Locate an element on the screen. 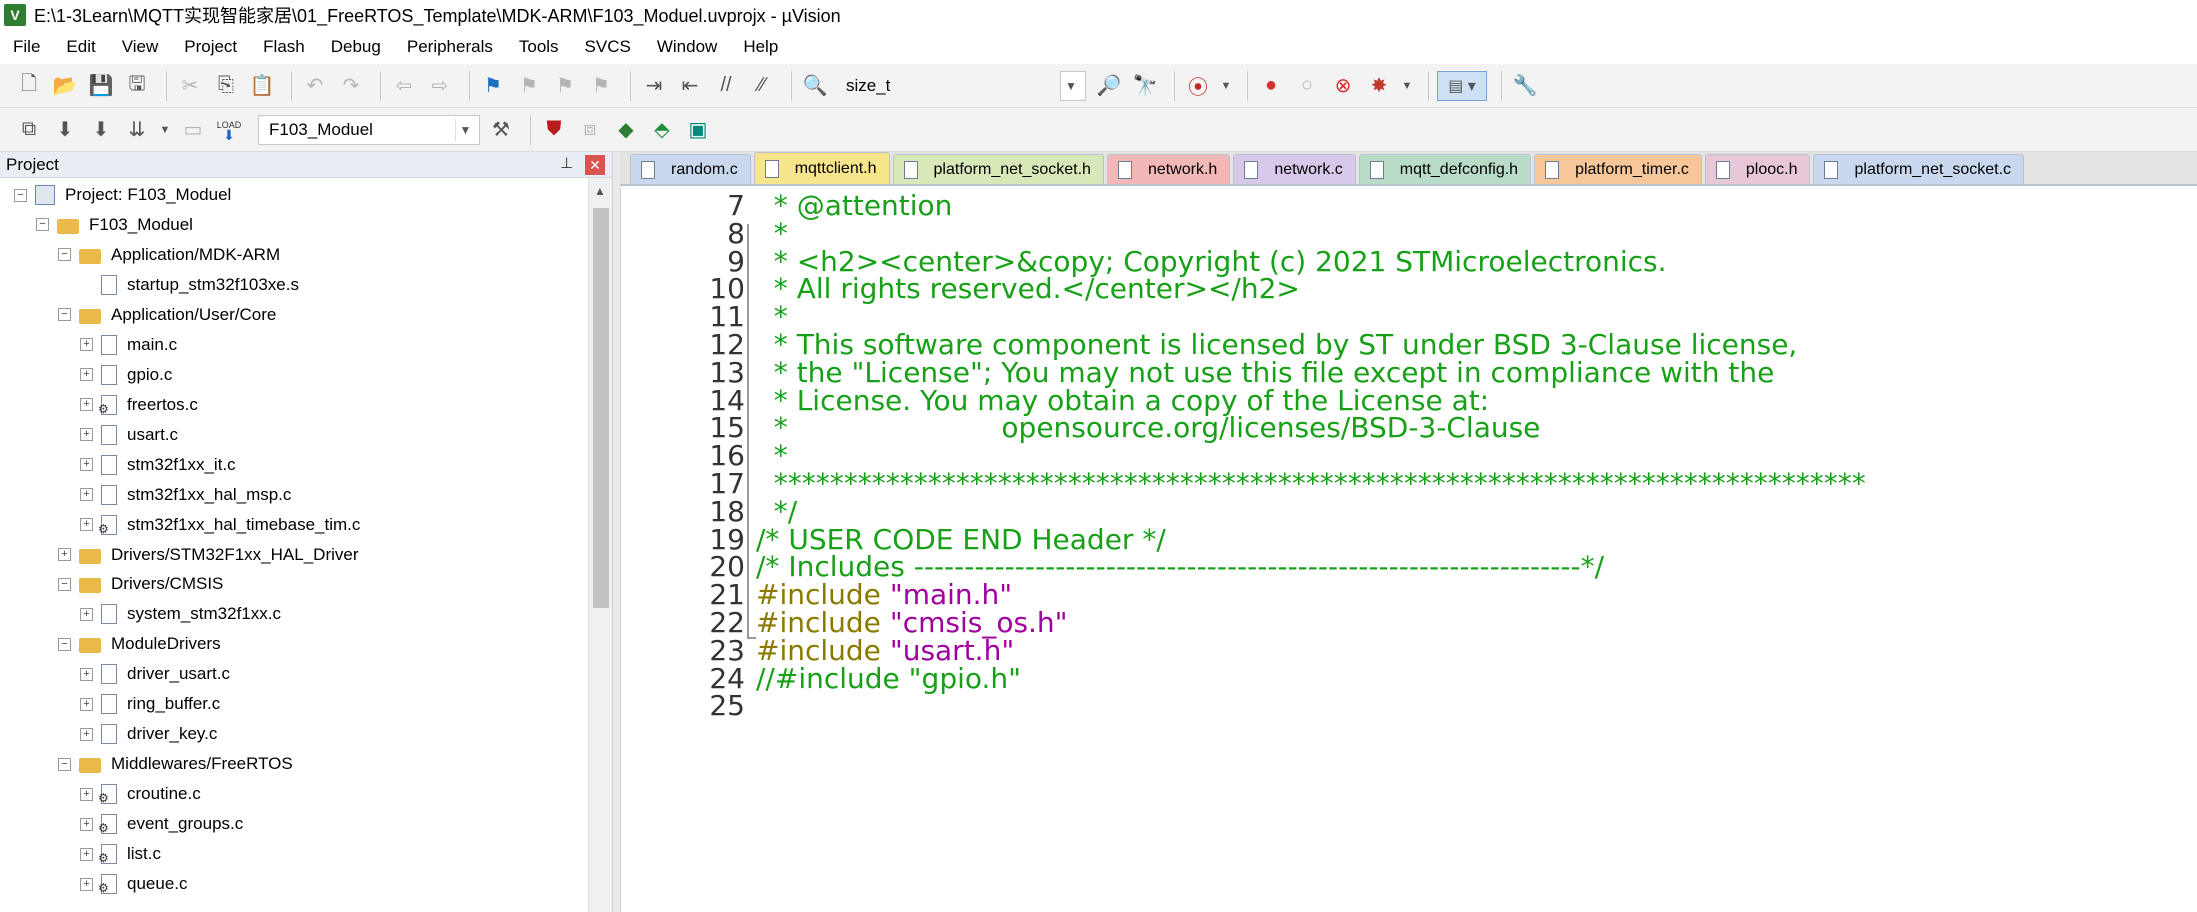  rebuild-icon: ⬇ is located at coordinates (101, 130).